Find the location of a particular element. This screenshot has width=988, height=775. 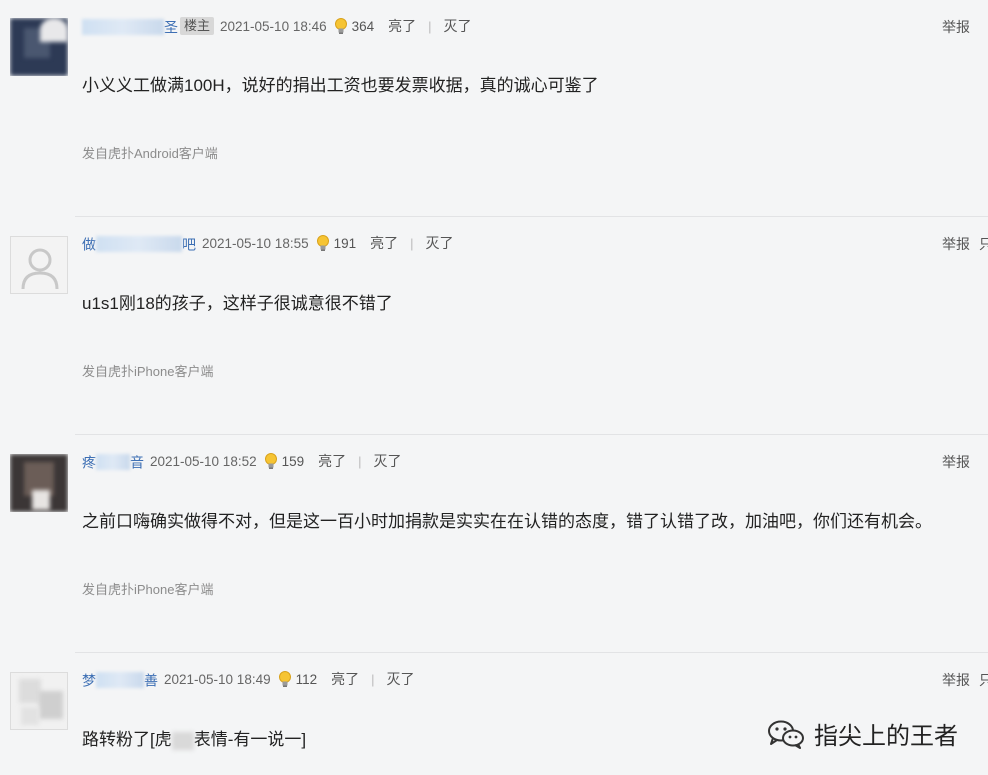

comment-meta: 疼音 2021-05-10 18:52 159 亮了 | 灭了 is located at coordinates (242, 461).